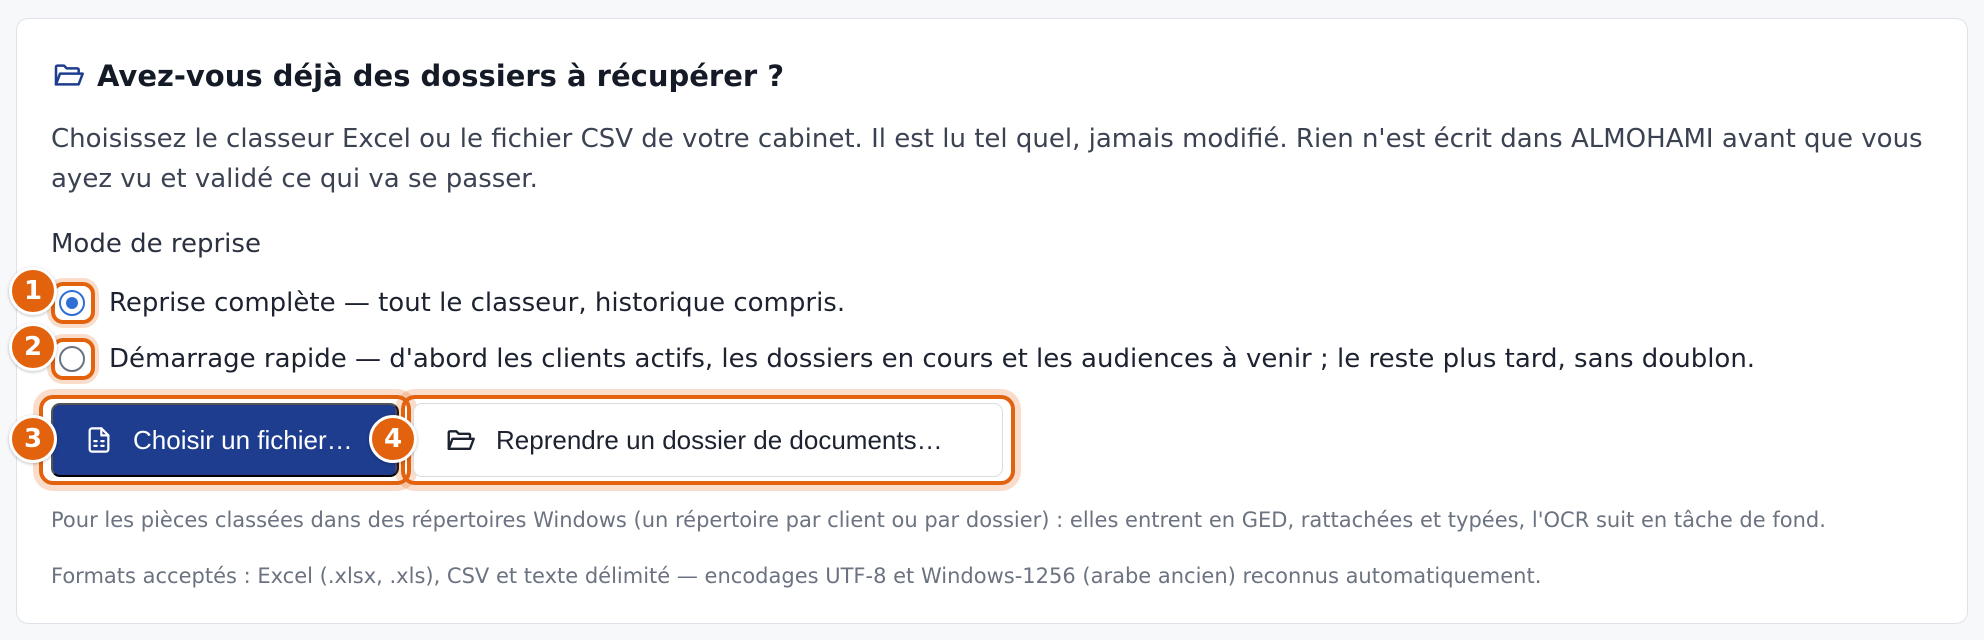 This screenshot has height=640, width=1984. I want to click on marker-badge-3: 3, so click(33, 439).